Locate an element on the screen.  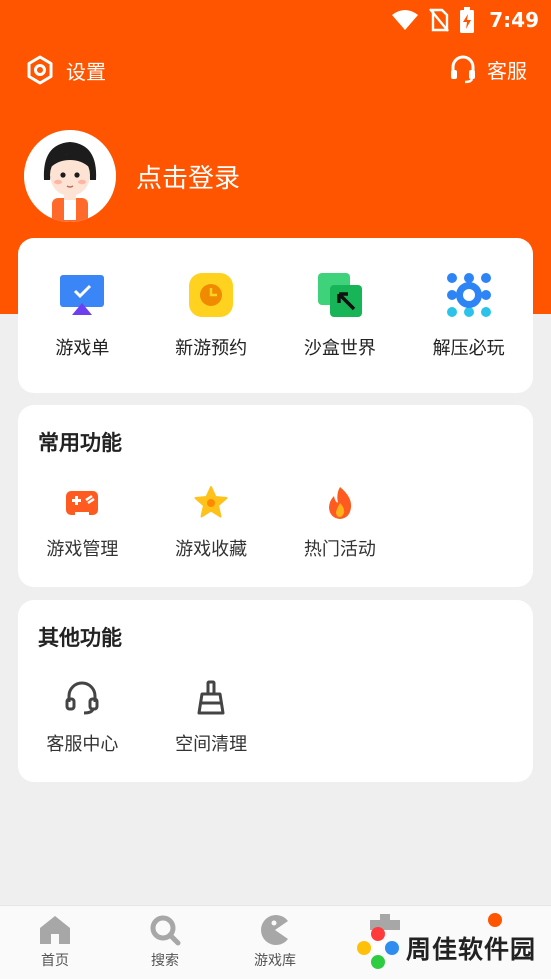
grid-item-label: 游戏单 is located at coordinates (82, 348).